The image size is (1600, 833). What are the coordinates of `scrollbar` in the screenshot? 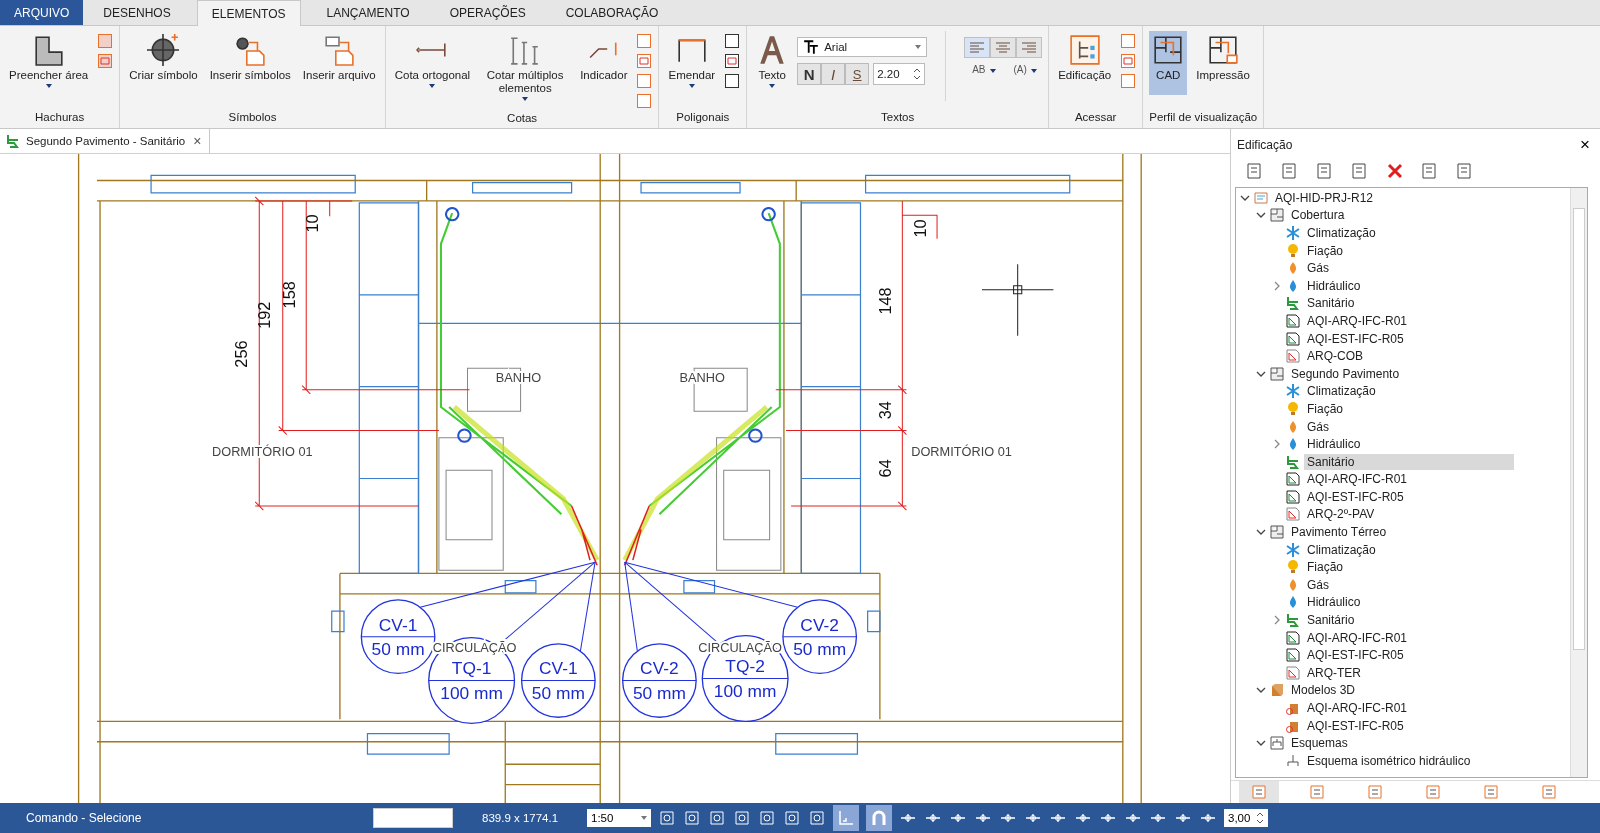 It's located at (1578, 482).